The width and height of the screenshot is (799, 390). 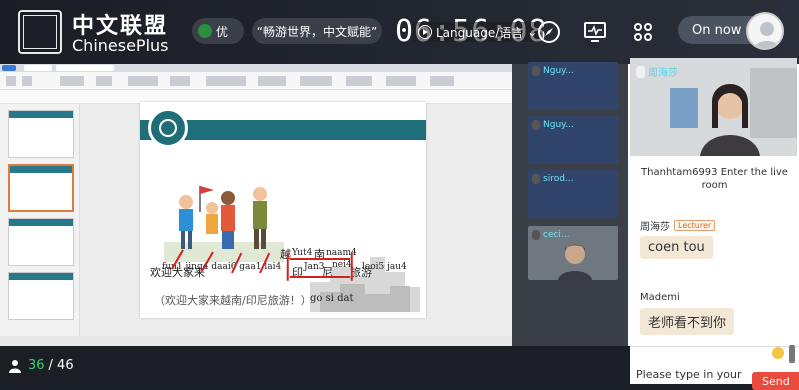 I want to click on slogan-text: “畅游世界，中文赋能”, so click(x=317, y=31).